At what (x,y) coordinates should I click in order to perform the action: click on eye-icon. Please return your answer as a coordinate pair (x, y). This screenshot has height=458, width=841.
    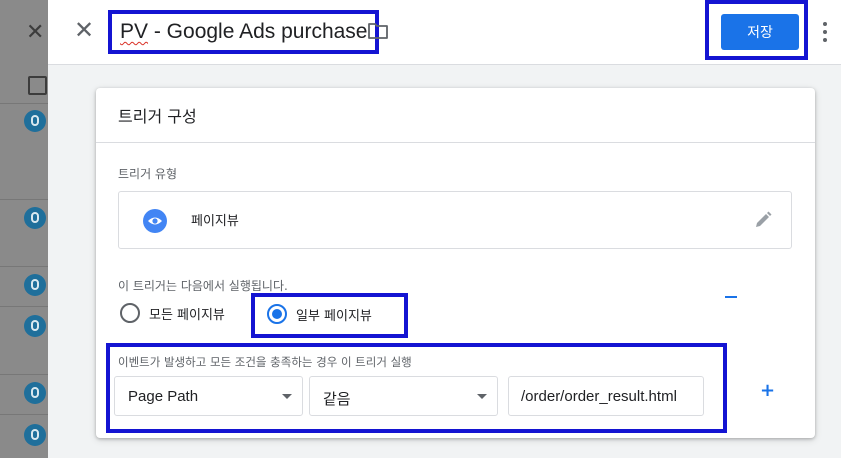
    Looking at the image, I should click on (155, 221).